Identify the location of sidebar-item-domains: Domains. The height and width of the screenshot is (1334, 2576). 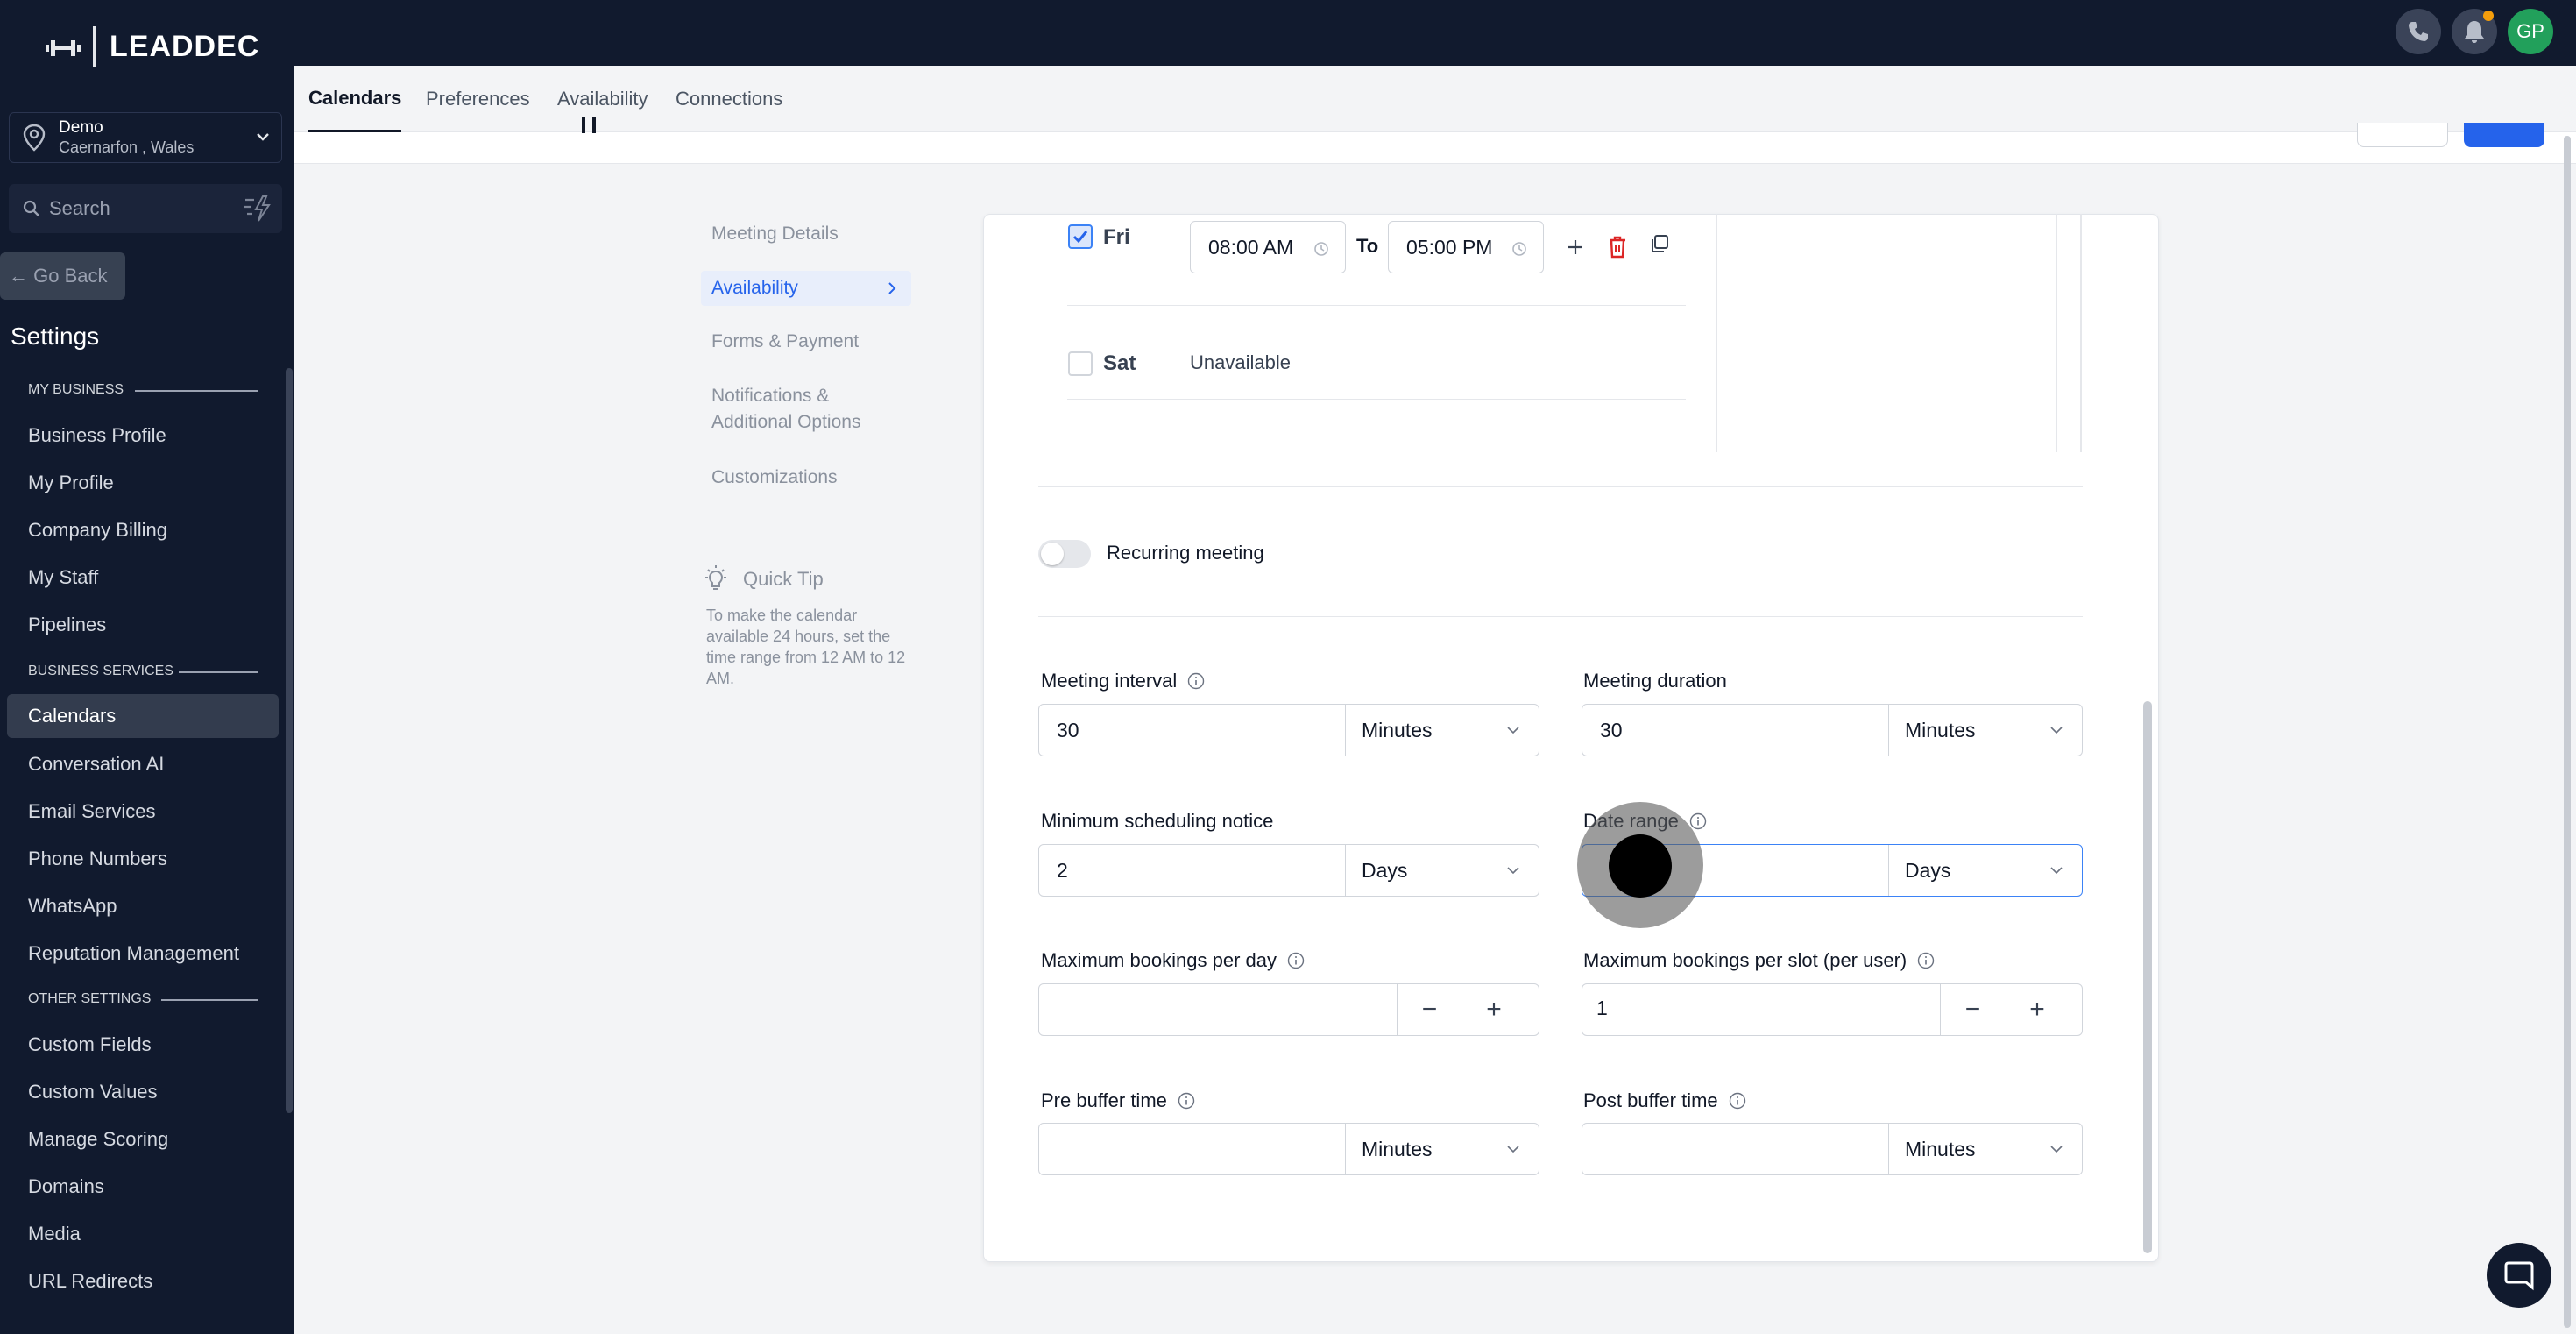
(143, 1187).